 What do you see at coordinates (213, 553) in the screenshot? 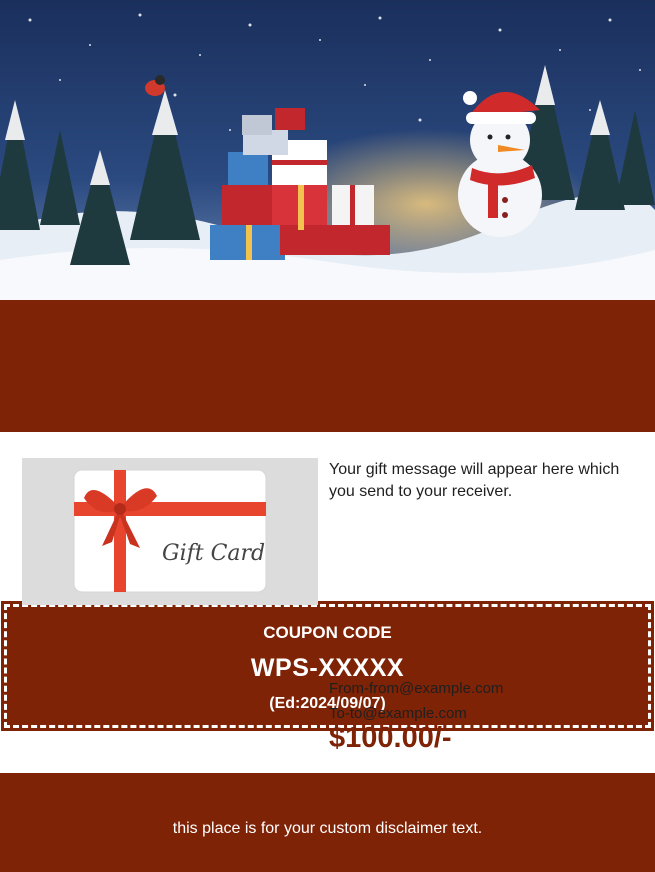
I see `gift-card-script: Gift Card` at bounding box center [213, 553].